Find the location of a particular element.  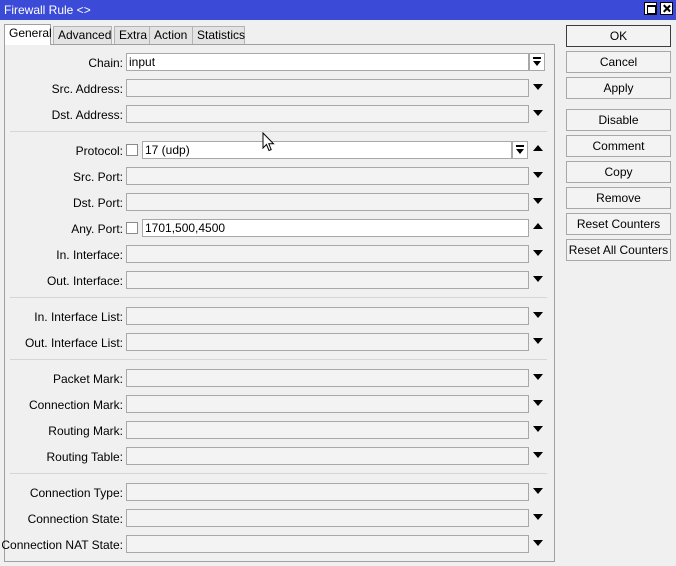

protocol-negate-checkbox is located at coordinates (132, 150).